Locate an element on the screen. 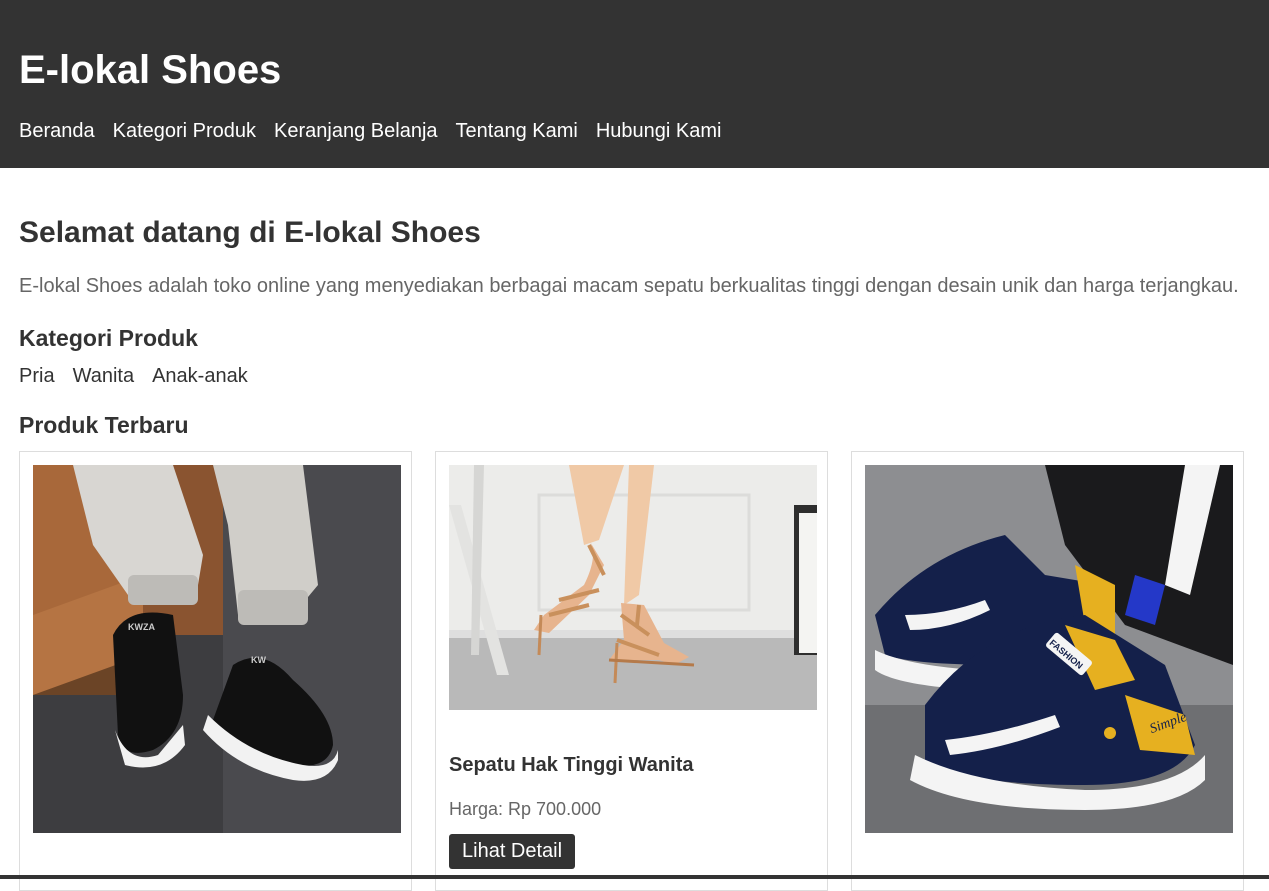  nav-item-kategori-produk: Kategori Produk is located at coordinates (184, 131).